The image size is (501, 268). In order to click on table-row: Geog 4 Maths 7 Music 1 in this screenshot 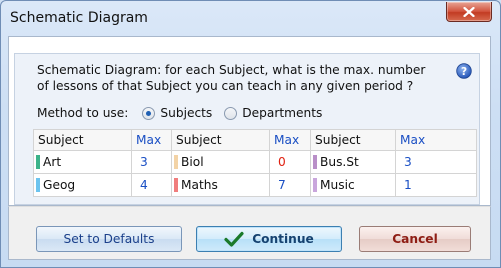, I will do `click(255, 185)`.